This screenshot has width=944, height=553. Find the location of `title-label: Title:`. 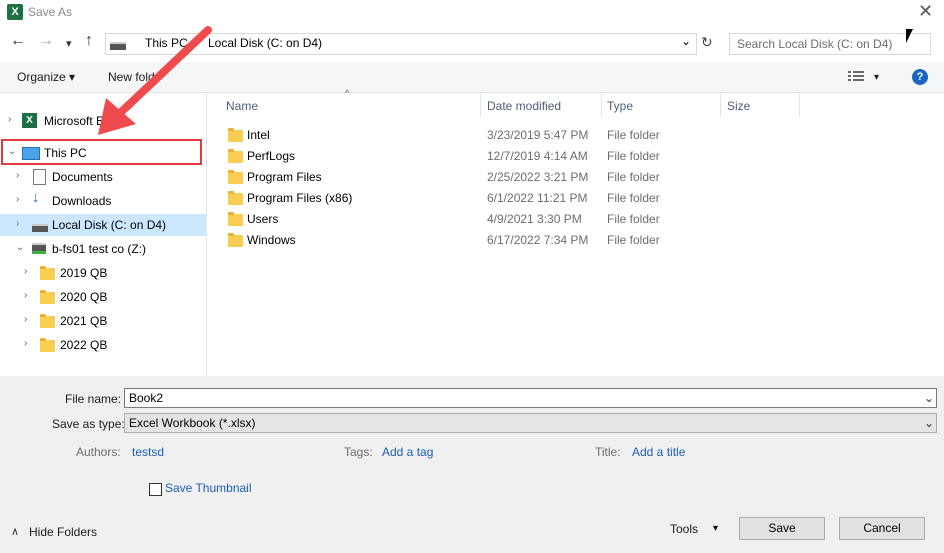

title-label: Title: is located at coordinates (608, 452).